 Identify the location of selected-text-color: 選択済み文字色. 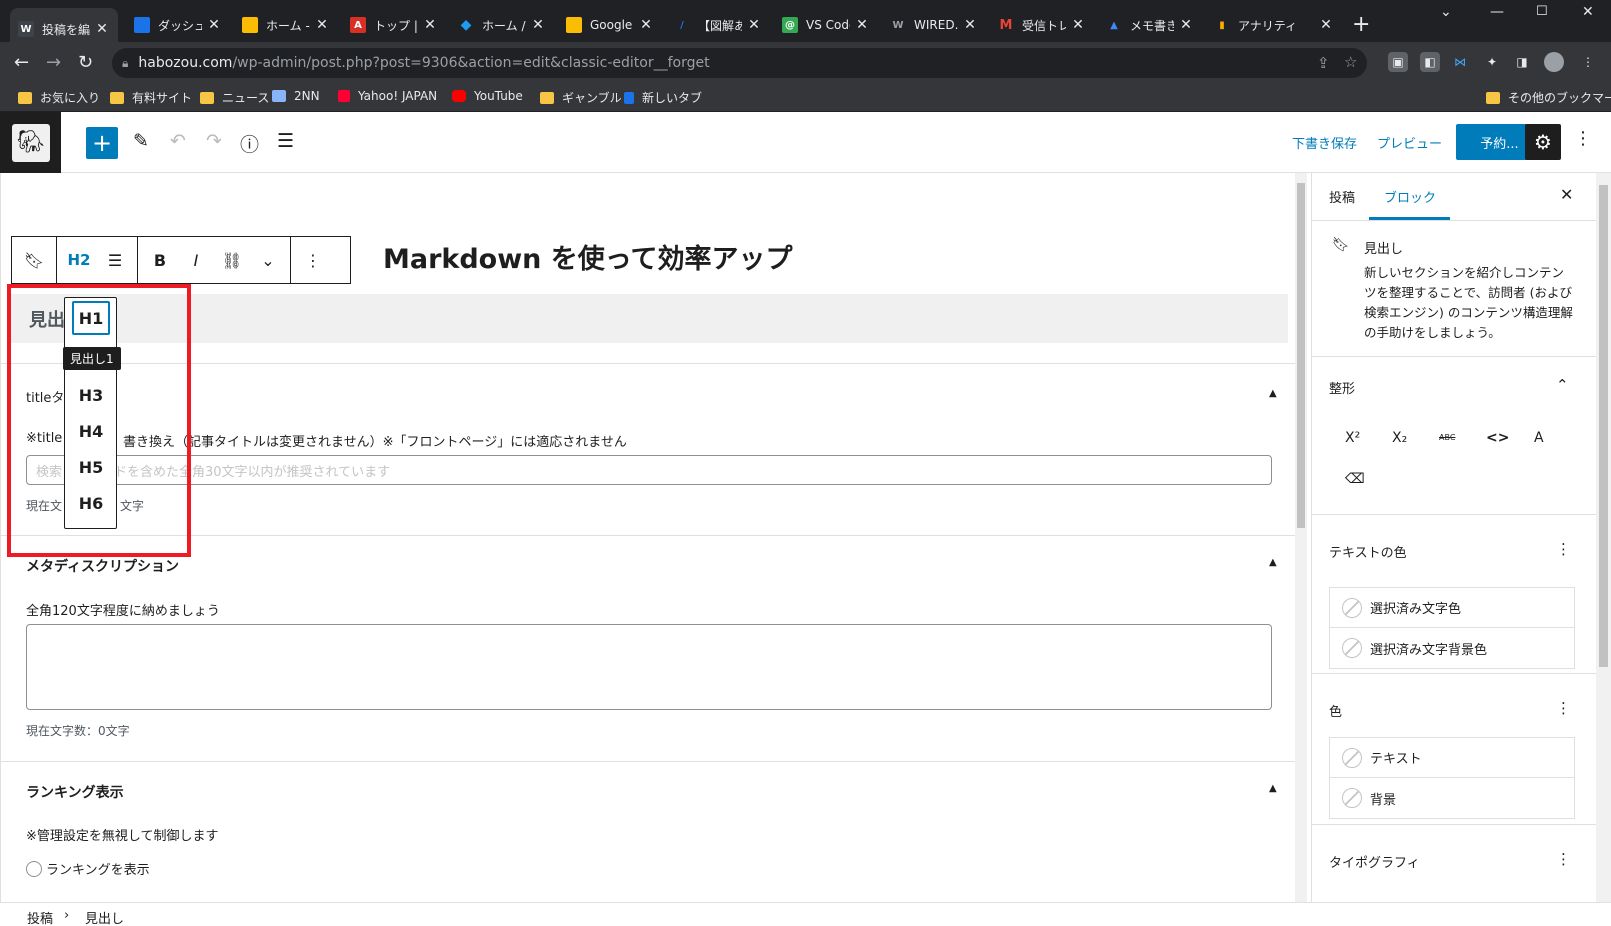
(1452, 608).